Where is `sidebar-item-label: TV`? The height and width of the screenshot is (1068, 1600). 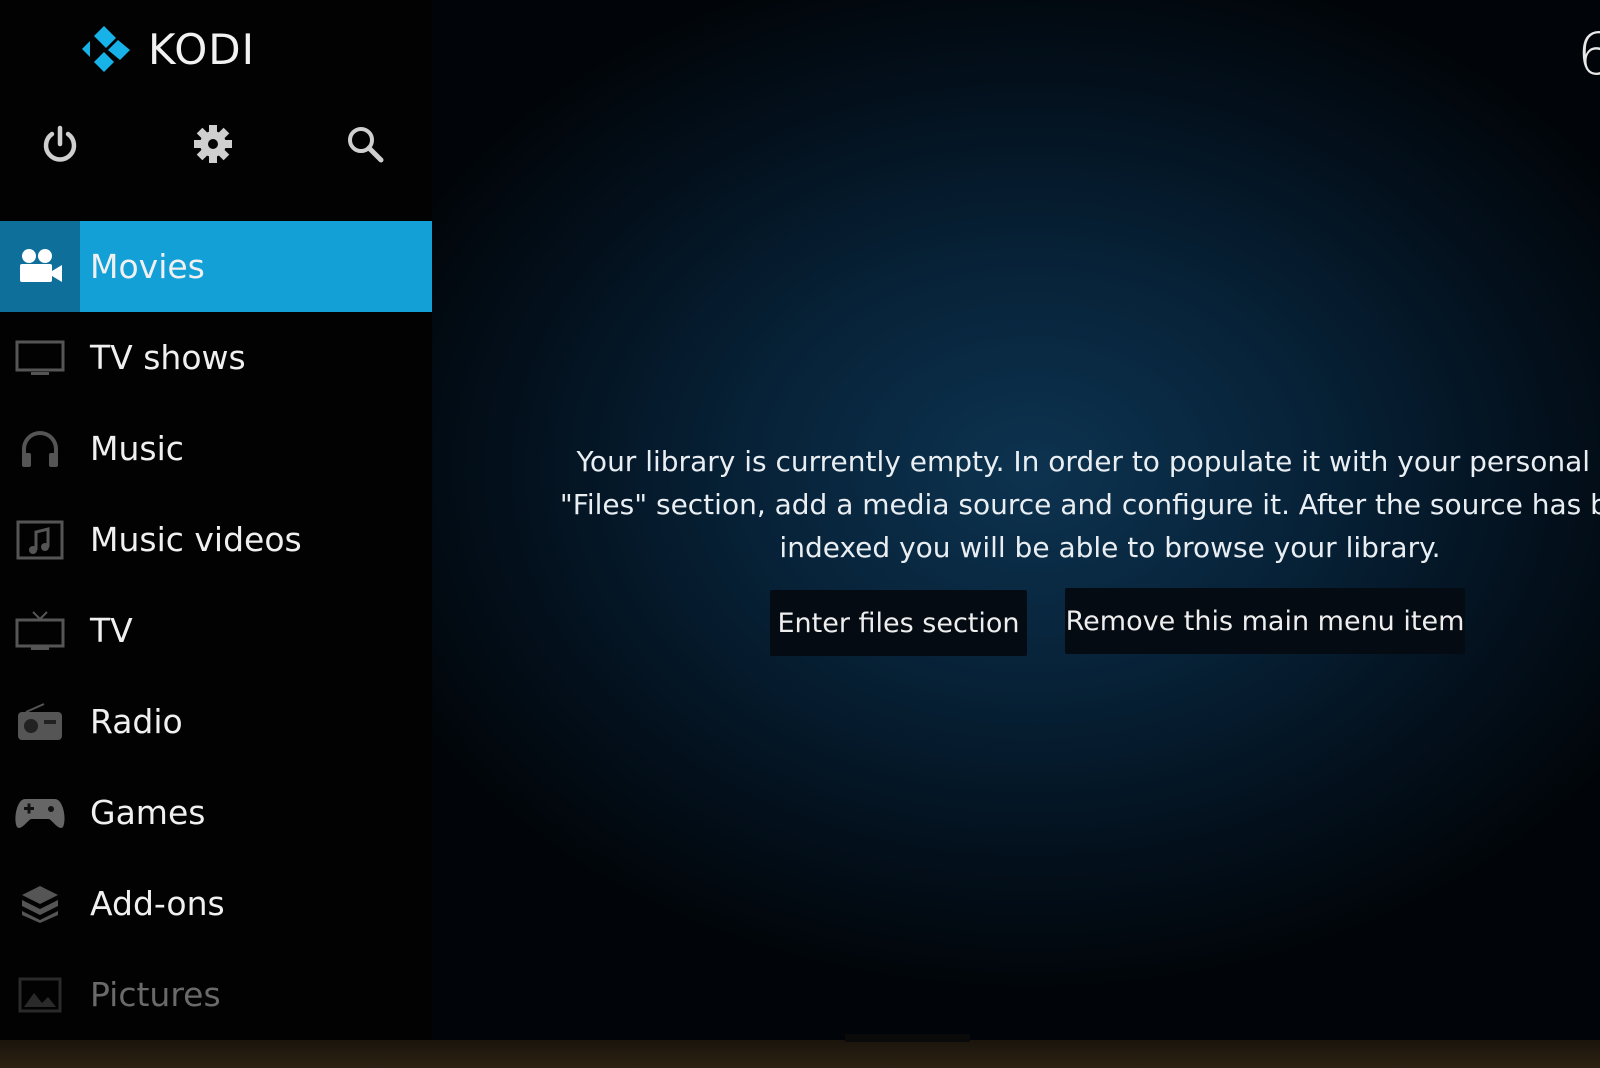 sidebar-item-label: TV is located at coordinates (111, 630).